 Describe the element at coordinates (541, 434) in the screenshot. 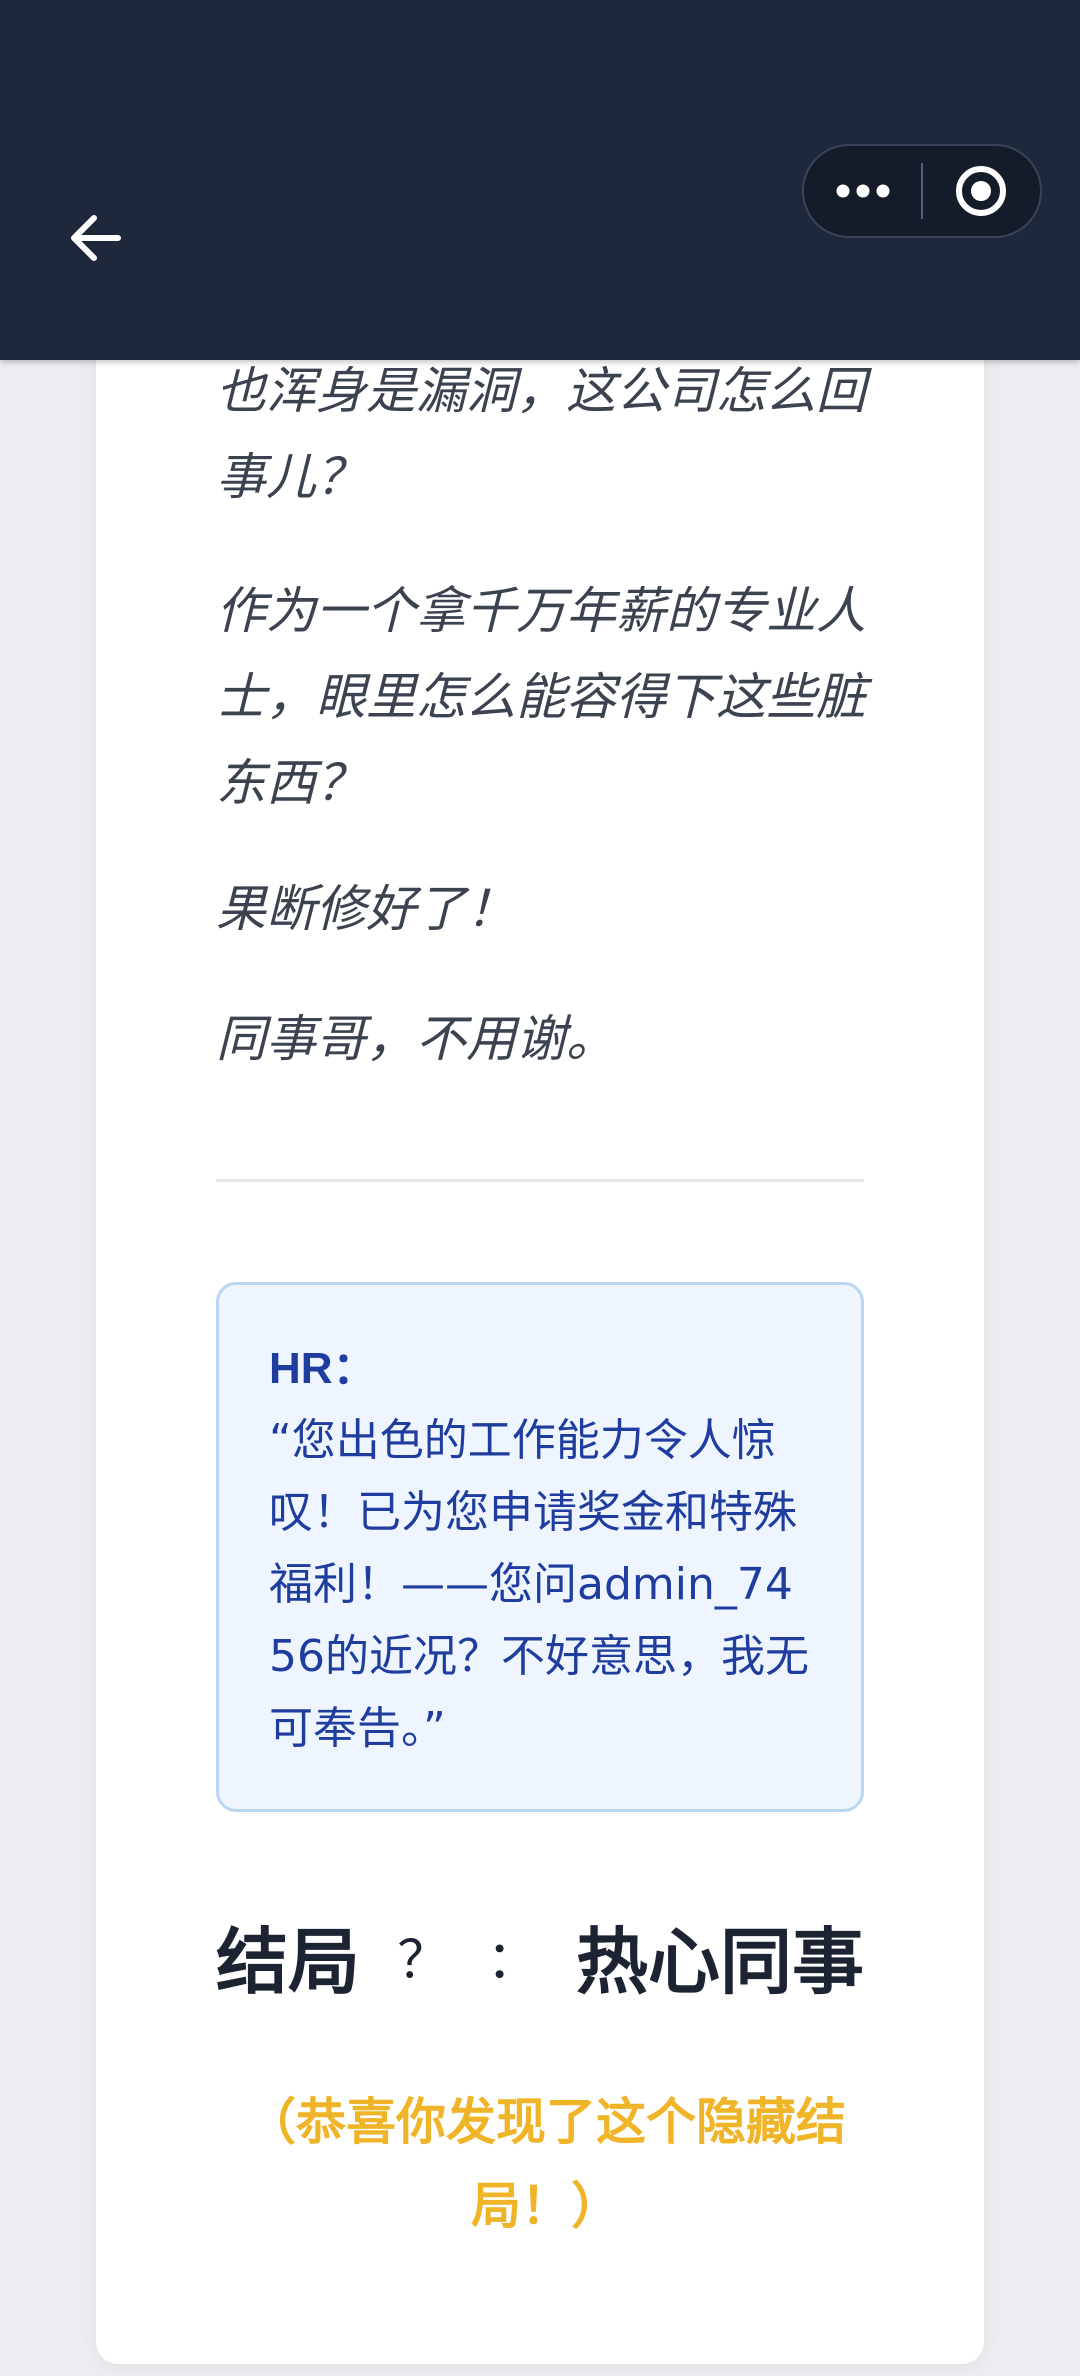

I see `story-paragraph: 也浑身是漏洞，这公司怎么回事儿？` at that location.